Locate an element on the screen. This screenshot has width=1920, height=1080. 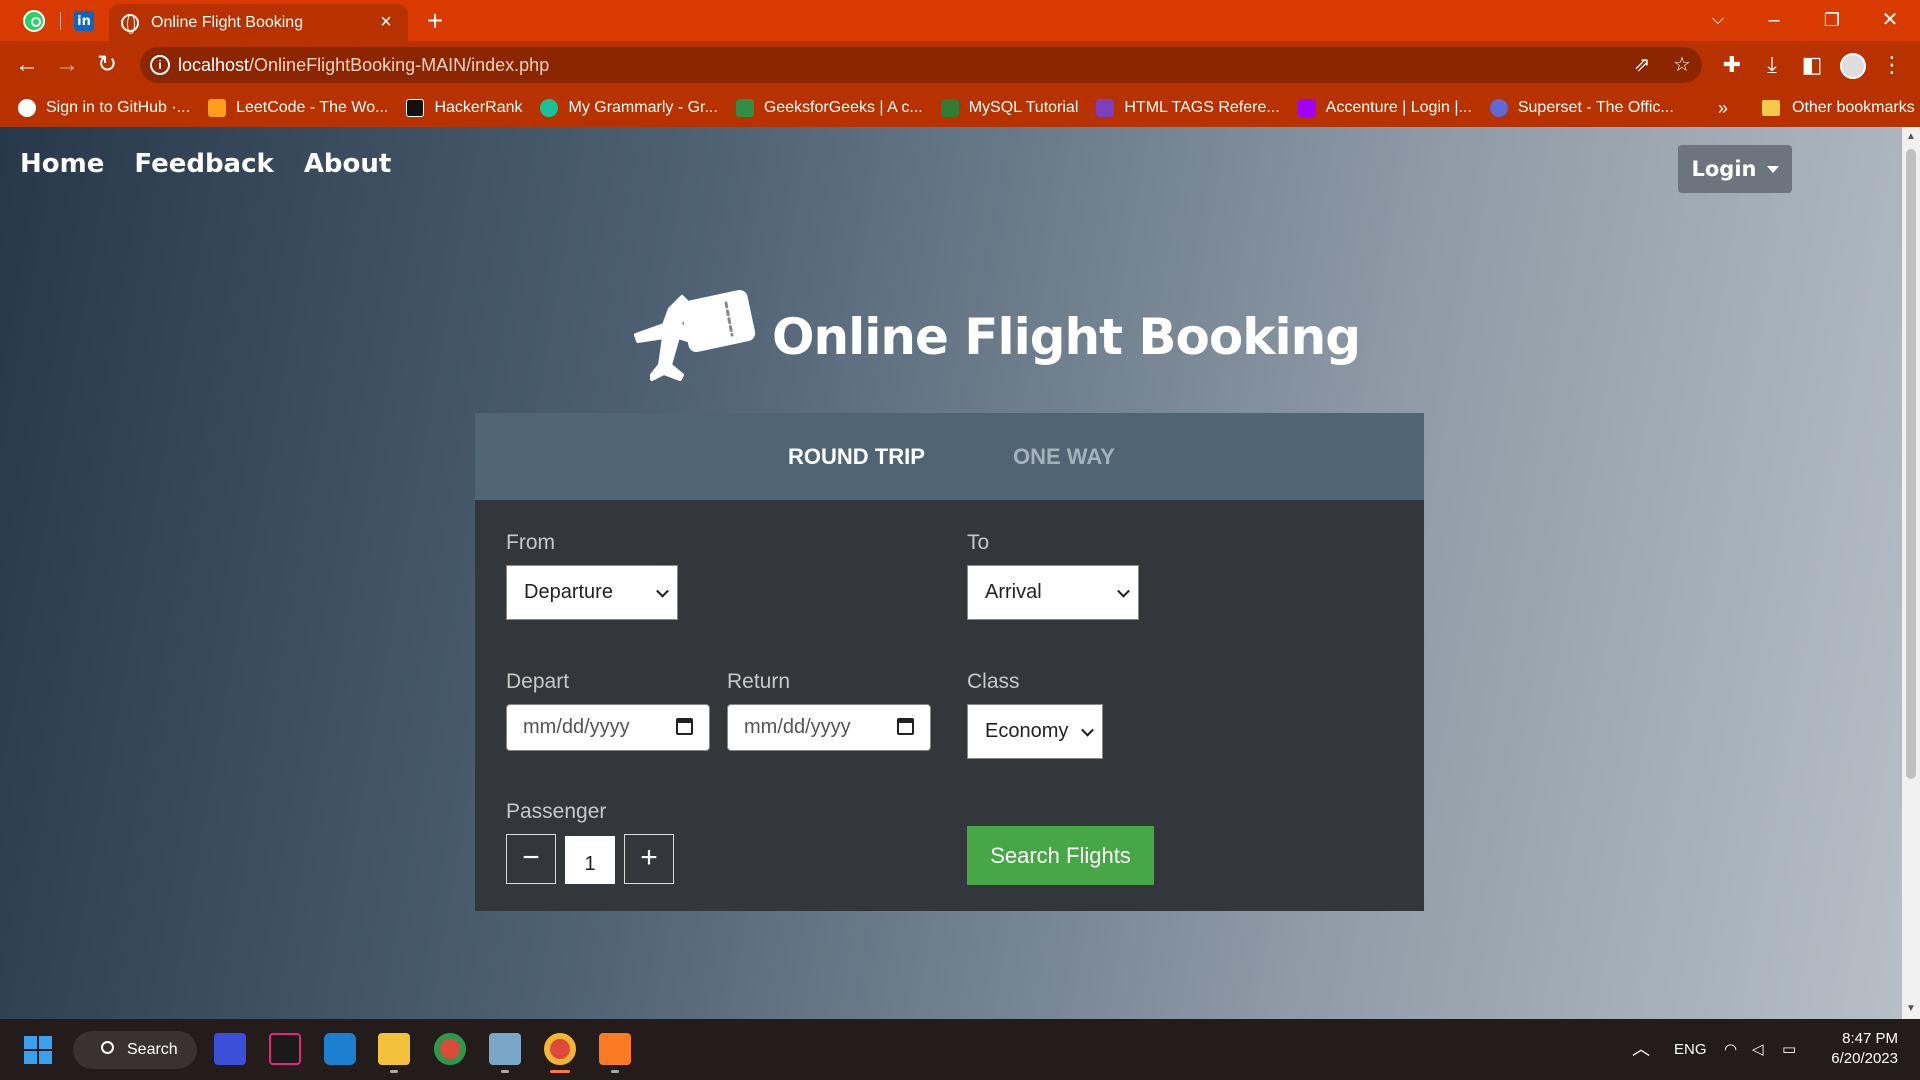
restore-button: ❐ is located at coordinates (1832, 20).